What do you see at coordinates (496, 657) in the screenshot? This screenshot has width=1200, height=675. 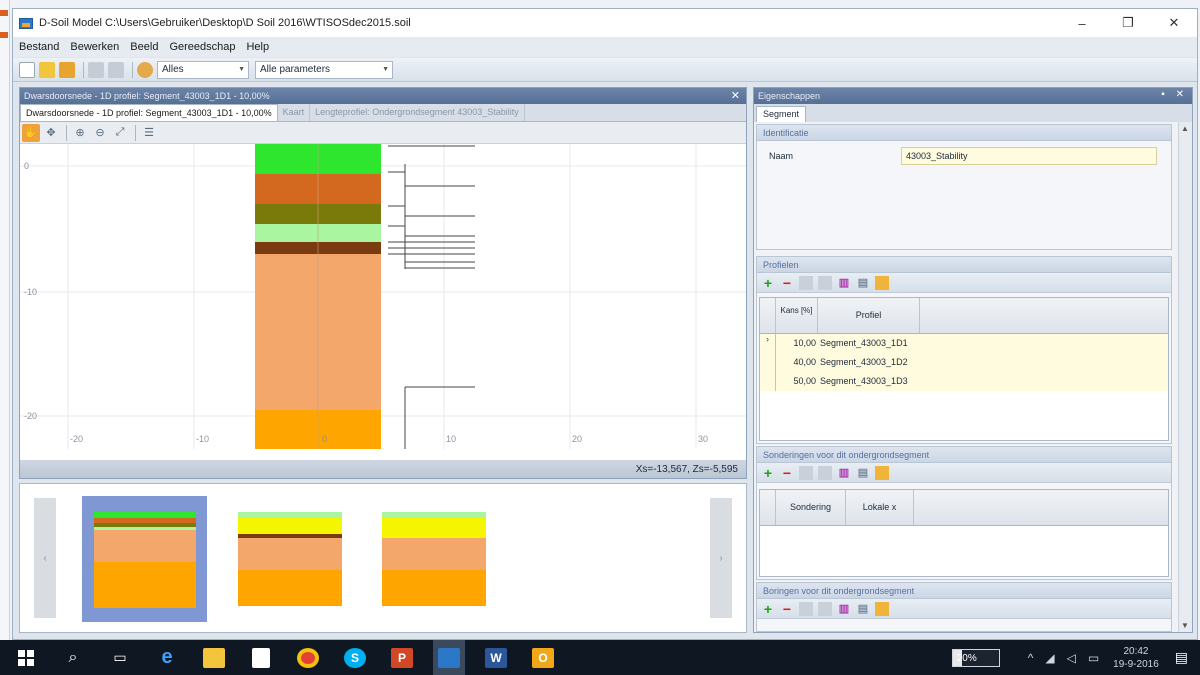 I see `taskbar-word: W` at bounding box center [496, 657].